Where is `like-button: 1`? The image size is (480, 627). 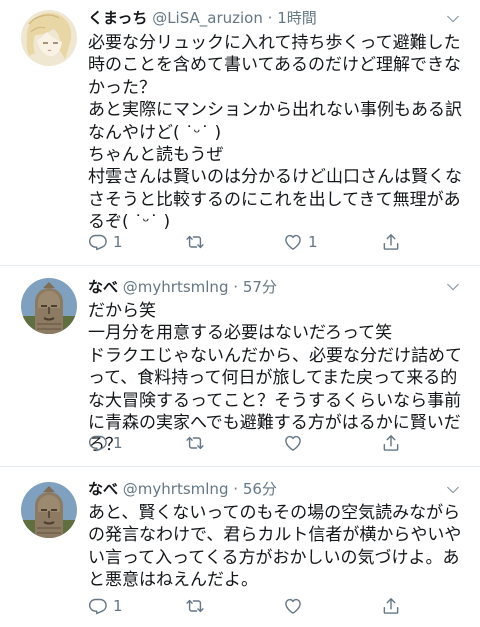
like-button: 1 is located at coordinates (300, 242).